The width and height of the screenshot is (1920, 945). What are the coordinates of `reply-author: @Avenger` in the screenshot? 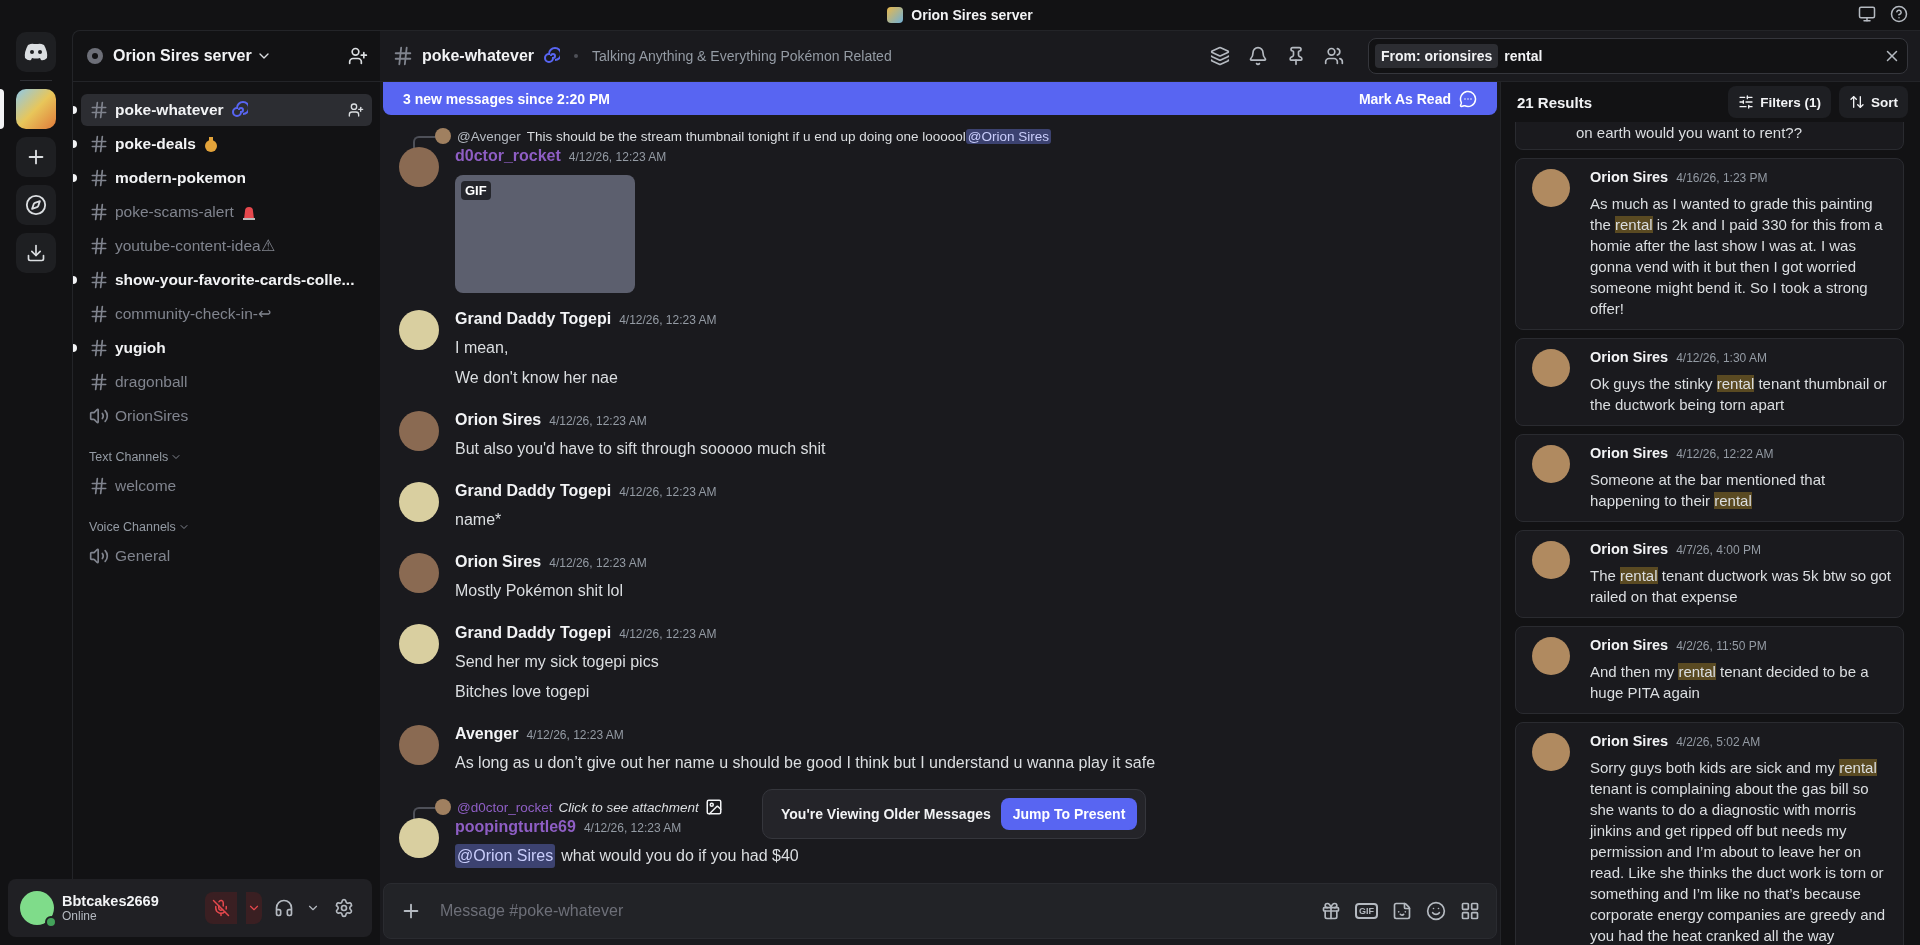 It's located at (489, 136).